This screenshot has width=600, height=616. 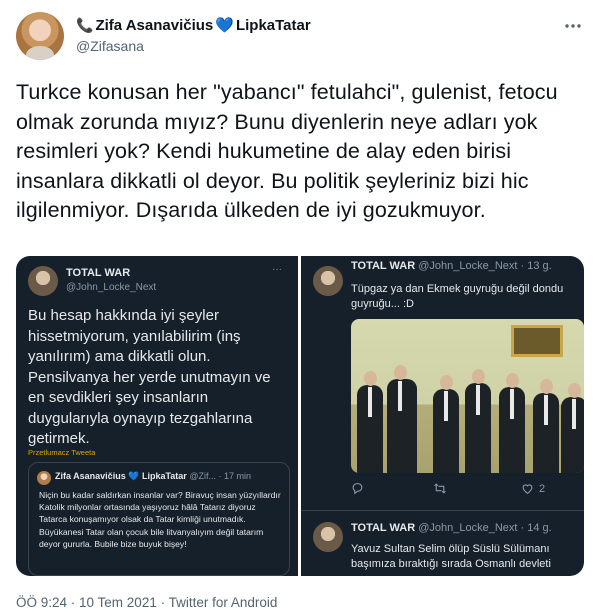 What do you see at coordinates (62, 452) in the screenshot?
I see `translate-link: Przetlumacz Tweeta` at bounding box center [62, 452].